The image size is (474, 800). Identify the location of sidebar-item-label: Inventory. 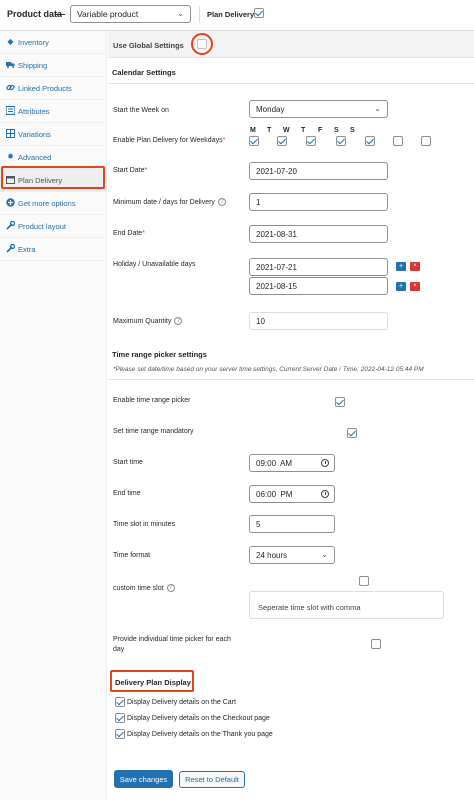
(33, 42).